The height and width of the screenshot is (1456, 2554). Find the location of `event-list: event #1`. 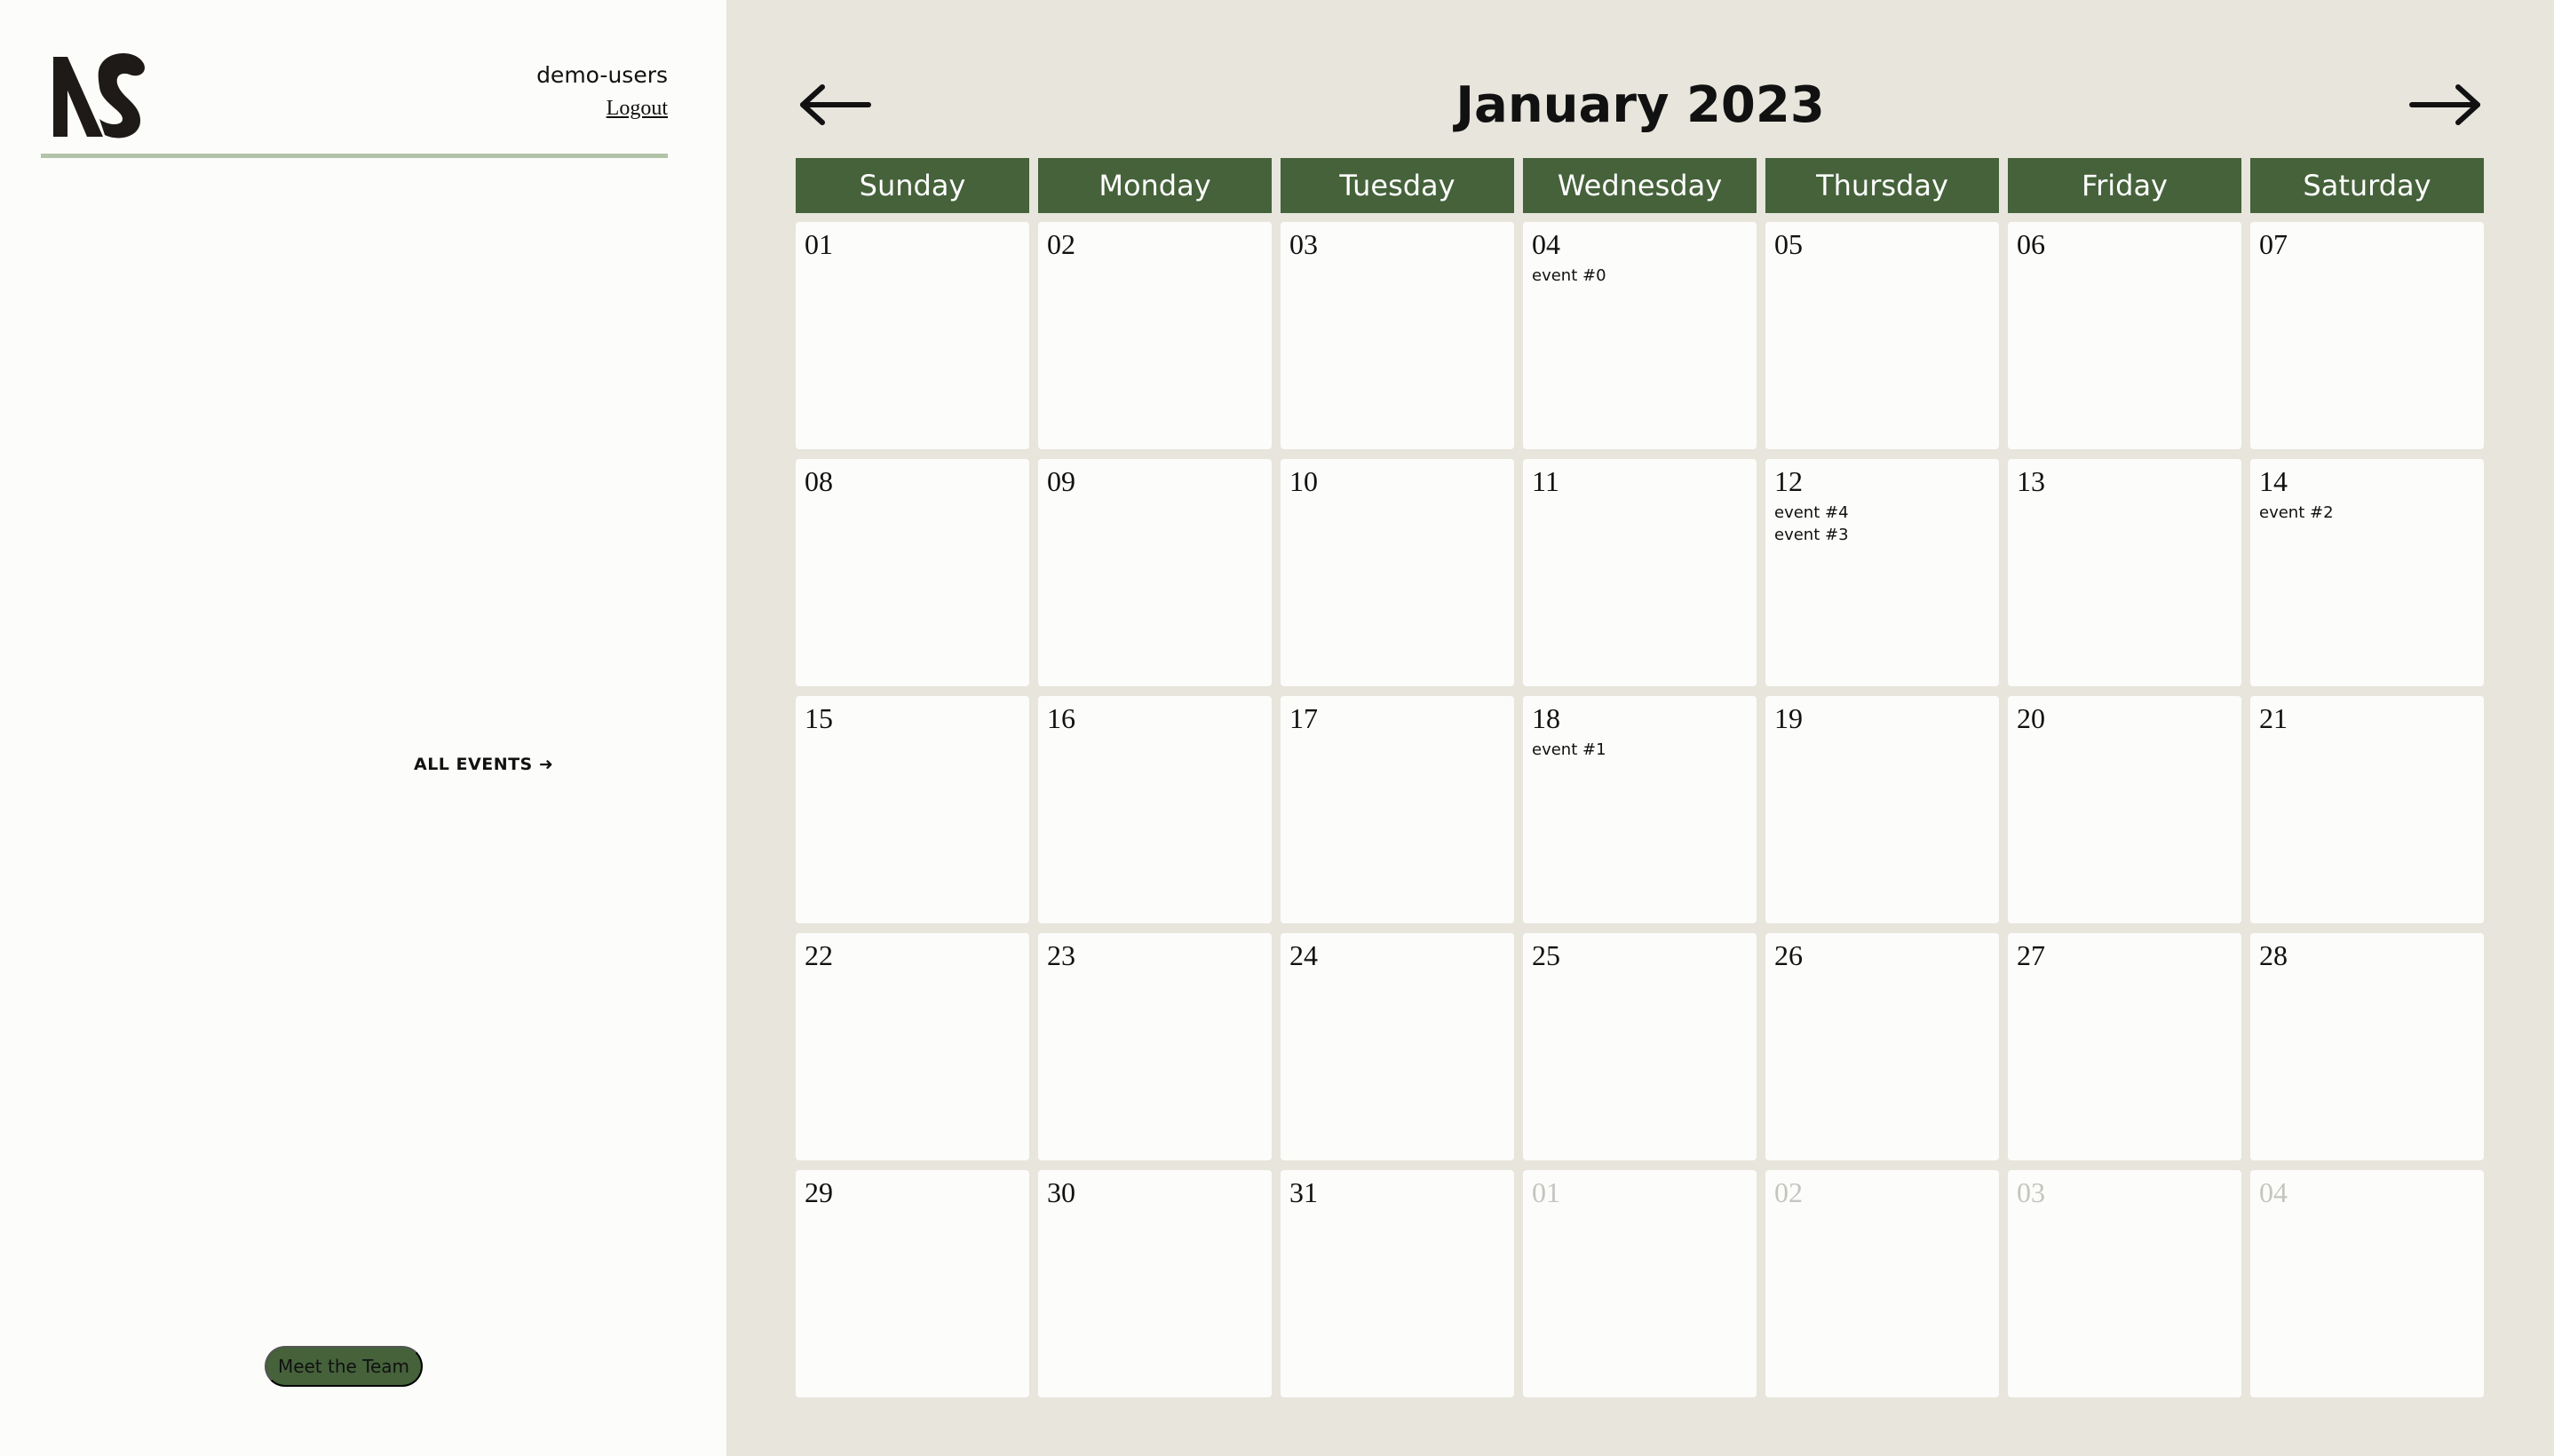

event-list: event #1 is located at coordinates (1640, 750).